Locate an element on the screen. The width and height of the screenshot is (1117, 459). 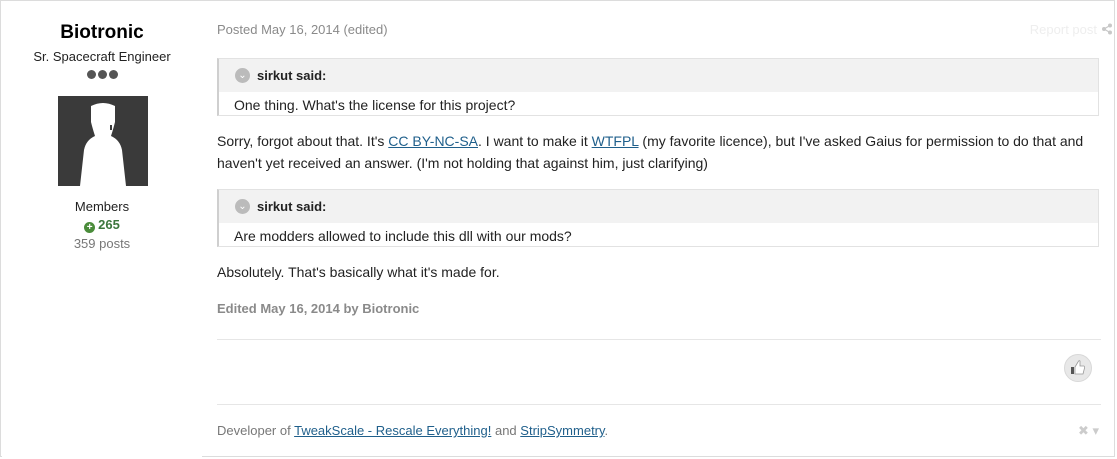
rank-pips is located at coordinates (103, 75).